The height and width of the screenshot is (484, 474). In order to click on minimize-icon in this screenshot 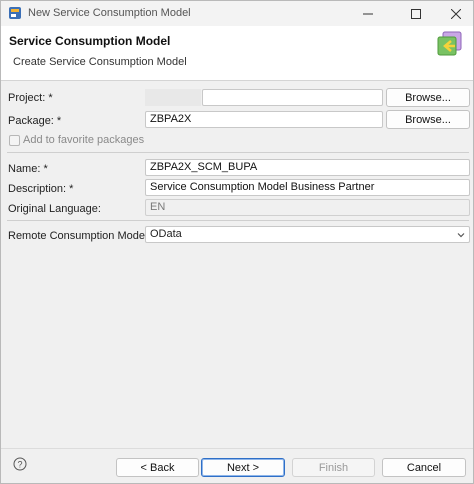, I will do `click(368, 13)`.